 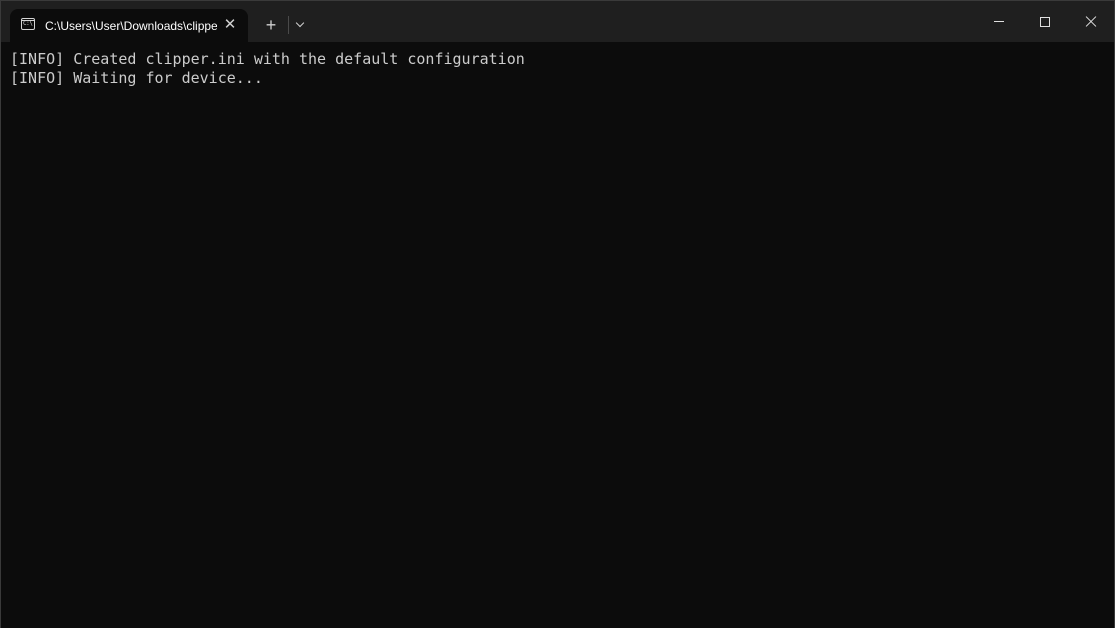 What do you see at coordinates (1045, 21) in the screenshot?
I see `maximize-button` at bounding box center [1045, 21].